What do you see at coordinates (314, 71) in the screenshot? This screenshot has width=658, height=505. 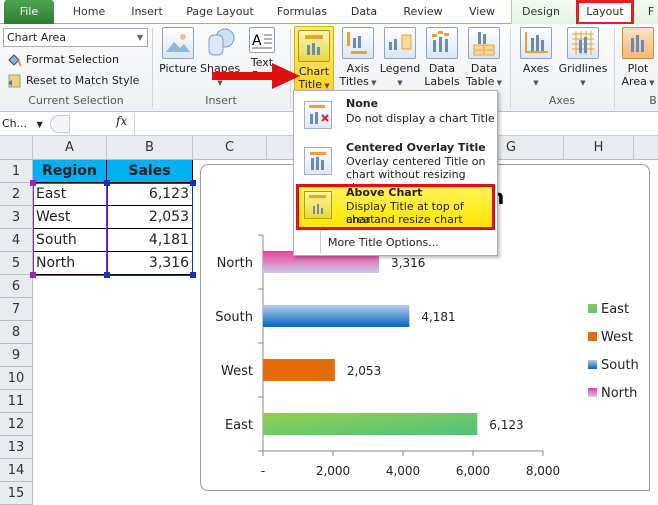 I see `chart-title-label-1: Chart` at bounding box center [314, 71].